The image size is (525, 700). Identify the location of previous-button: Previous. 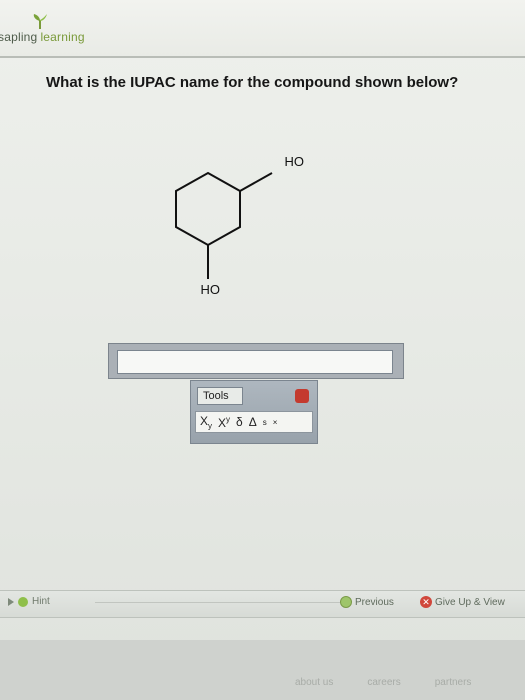
(367, 602).